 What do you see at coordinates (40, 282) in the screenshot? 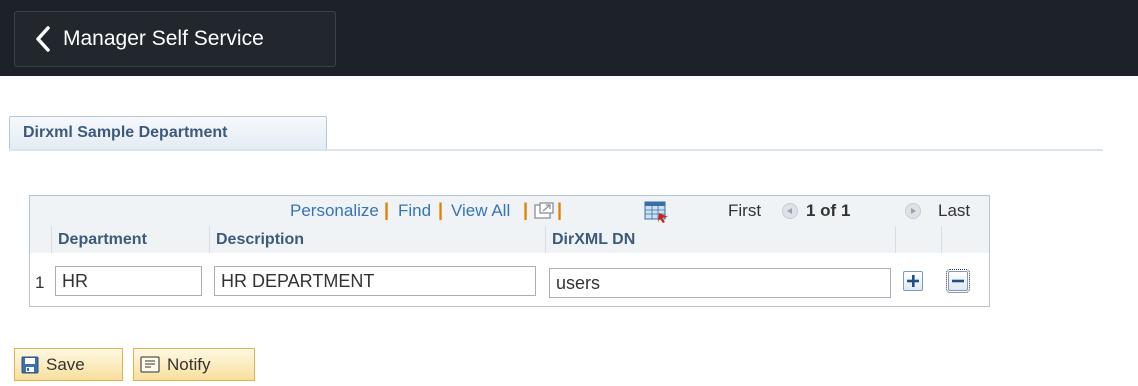
I see `row-number: 1` at bounding box center [40, 282].